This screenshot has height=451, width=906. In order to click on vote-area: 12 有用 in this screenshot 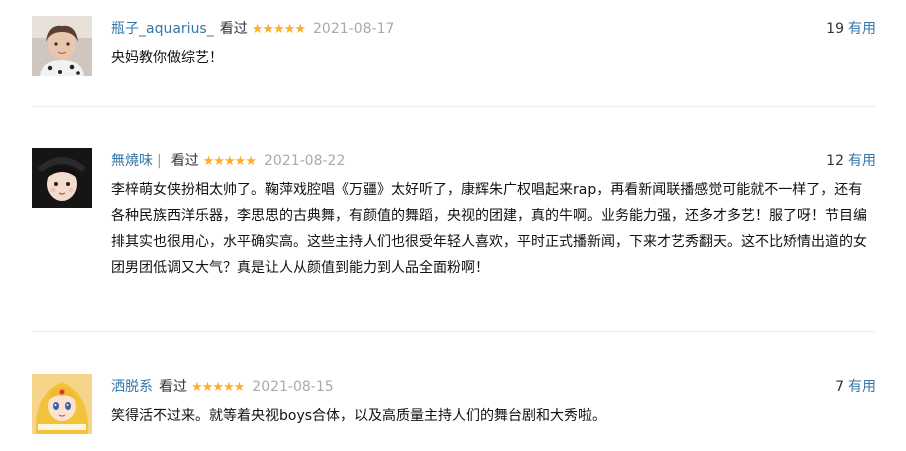, I will do `click(851, 161)`.